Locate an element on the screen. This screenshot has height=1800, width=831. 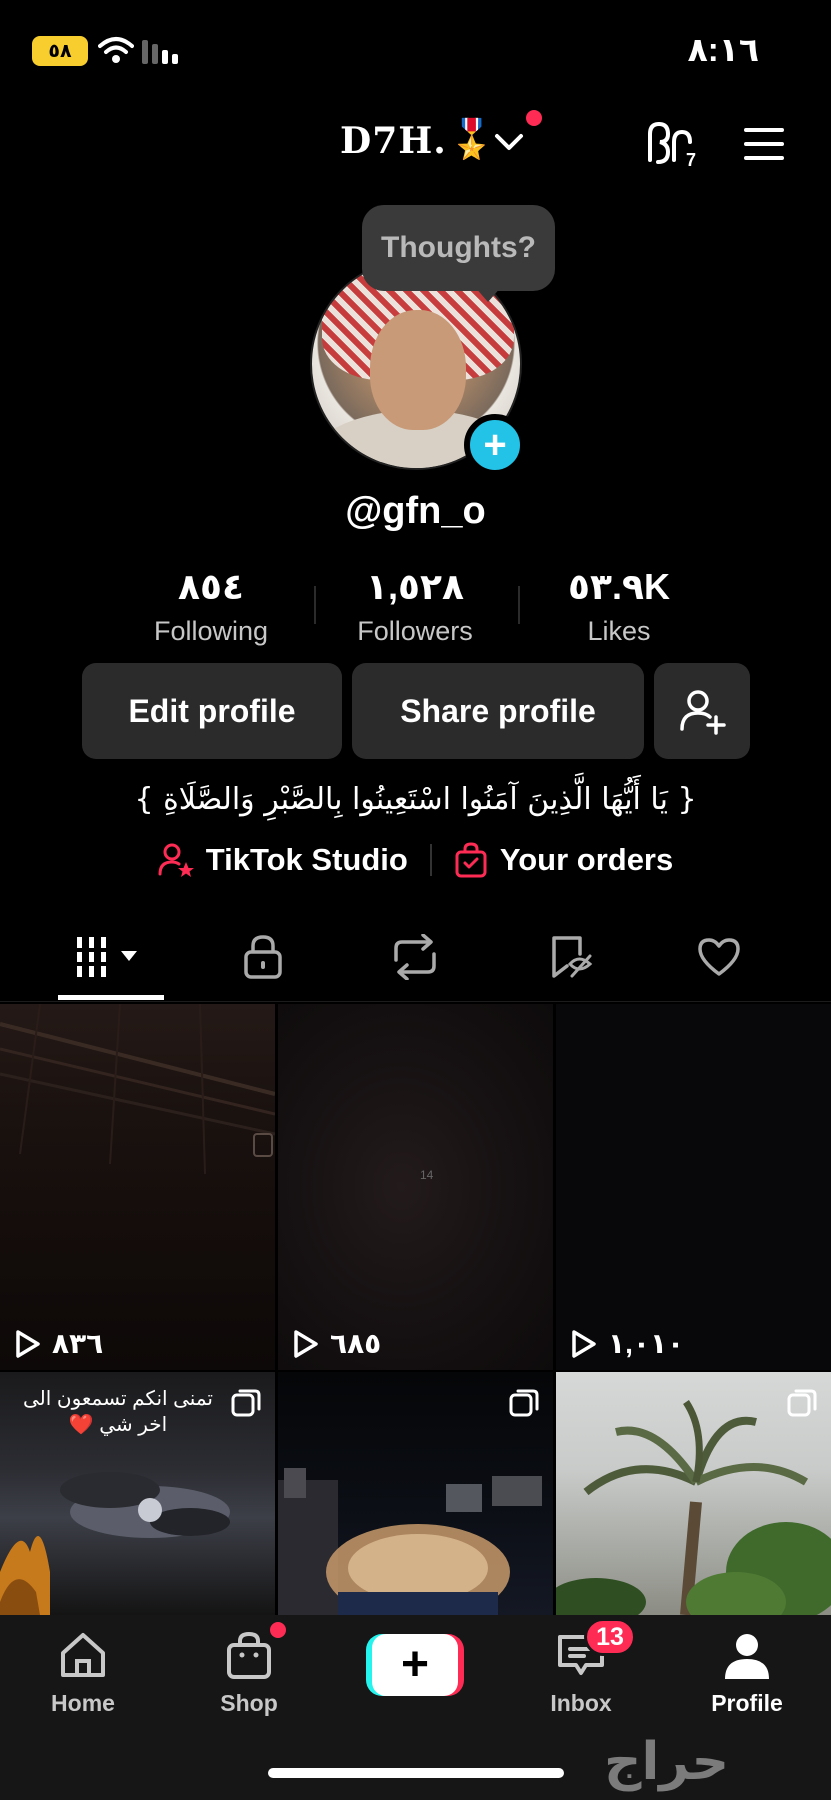
stat-following-label: Following is located at coordinates (211, 631).